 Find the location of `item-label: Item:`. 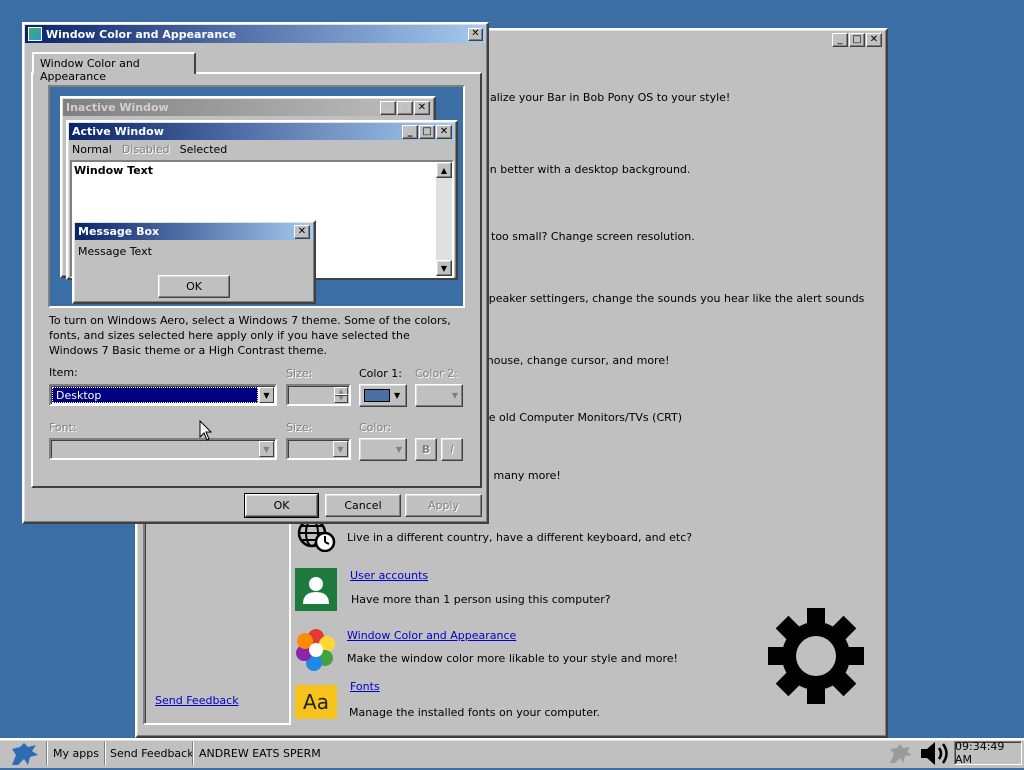

item-label: Item: is located at coordinates (63, 372).